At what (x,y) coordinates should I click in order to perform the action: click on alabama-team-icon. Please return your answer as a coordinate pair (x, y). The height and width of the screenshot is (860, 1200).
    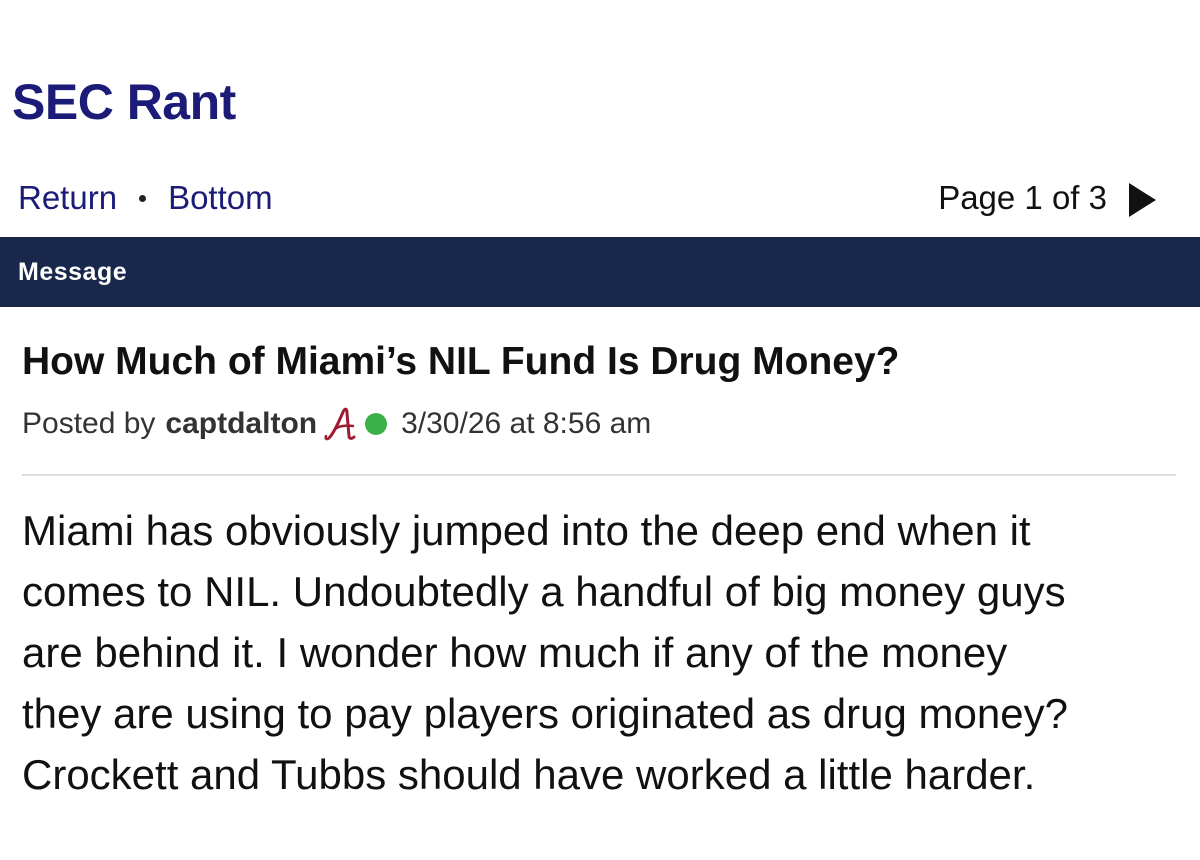
    Looking at the image, I should click on (340, 424).